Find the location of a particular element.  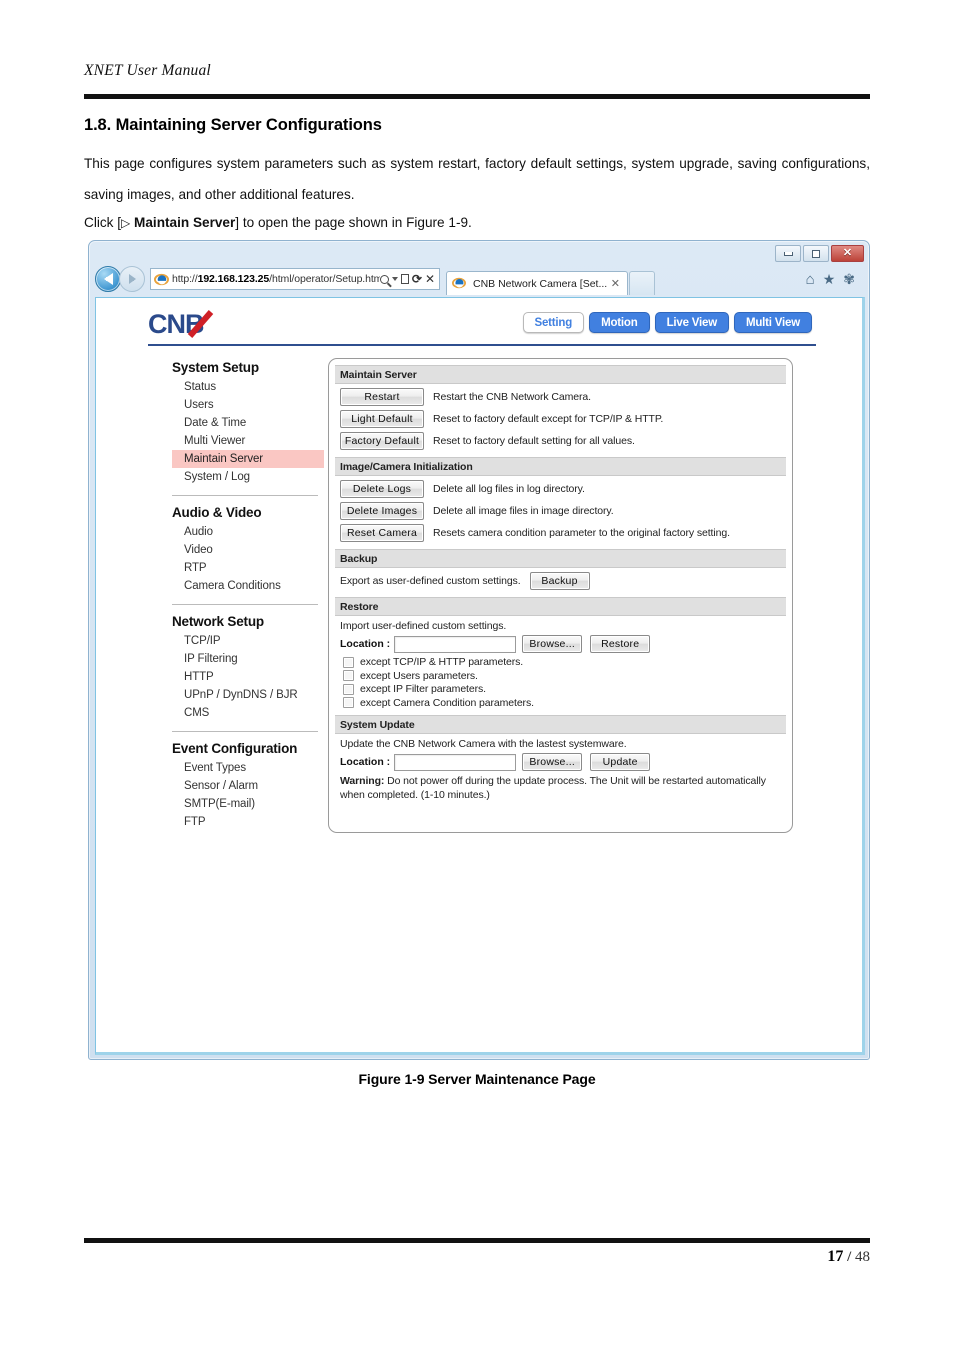

sidebar-item-tcpip: TCP/IP is located at coordinates (248, 641).